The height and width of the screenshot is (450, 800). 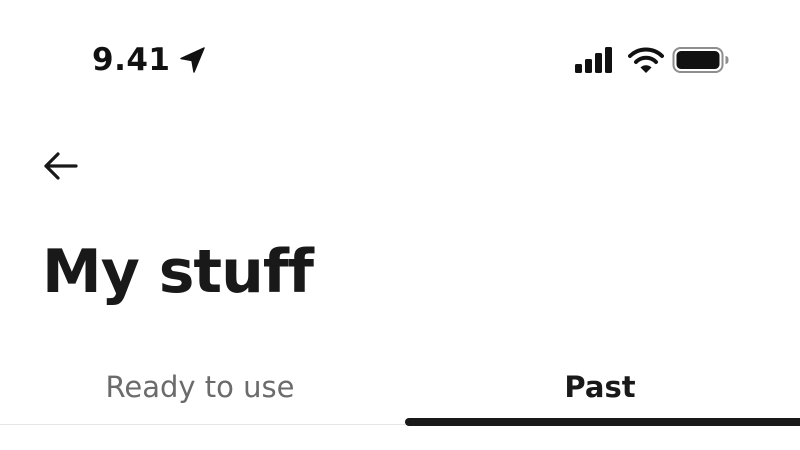 I want to click on battery-icon, so click(x=700, y=60).